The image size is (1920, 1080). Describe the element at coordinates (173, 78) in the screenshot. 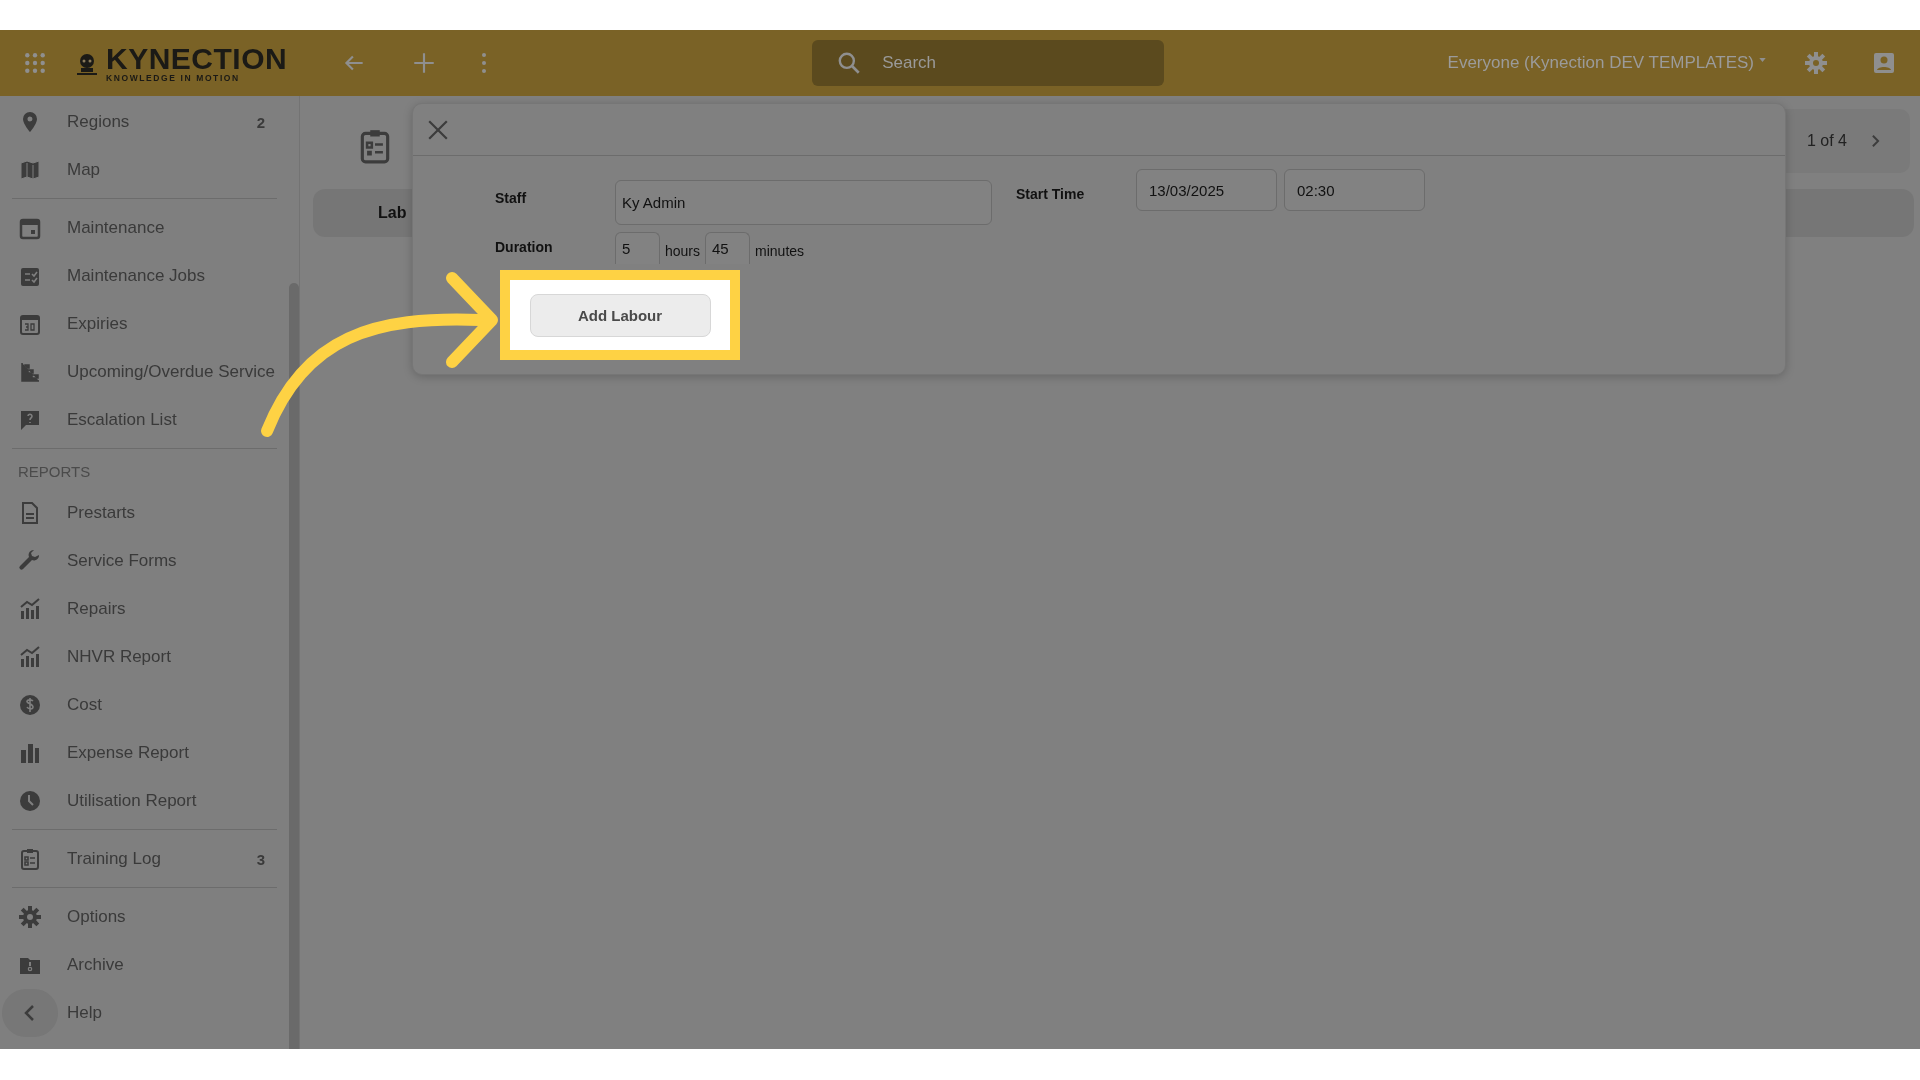

I see `logo-tagline: KNOWLEDGE IN MOTION` at that location.